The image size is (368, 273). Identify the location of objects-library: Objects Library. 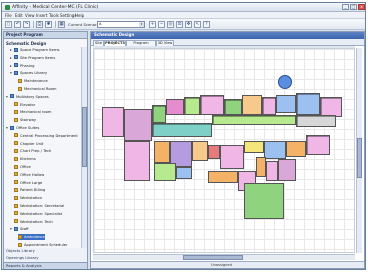
(45, 251).